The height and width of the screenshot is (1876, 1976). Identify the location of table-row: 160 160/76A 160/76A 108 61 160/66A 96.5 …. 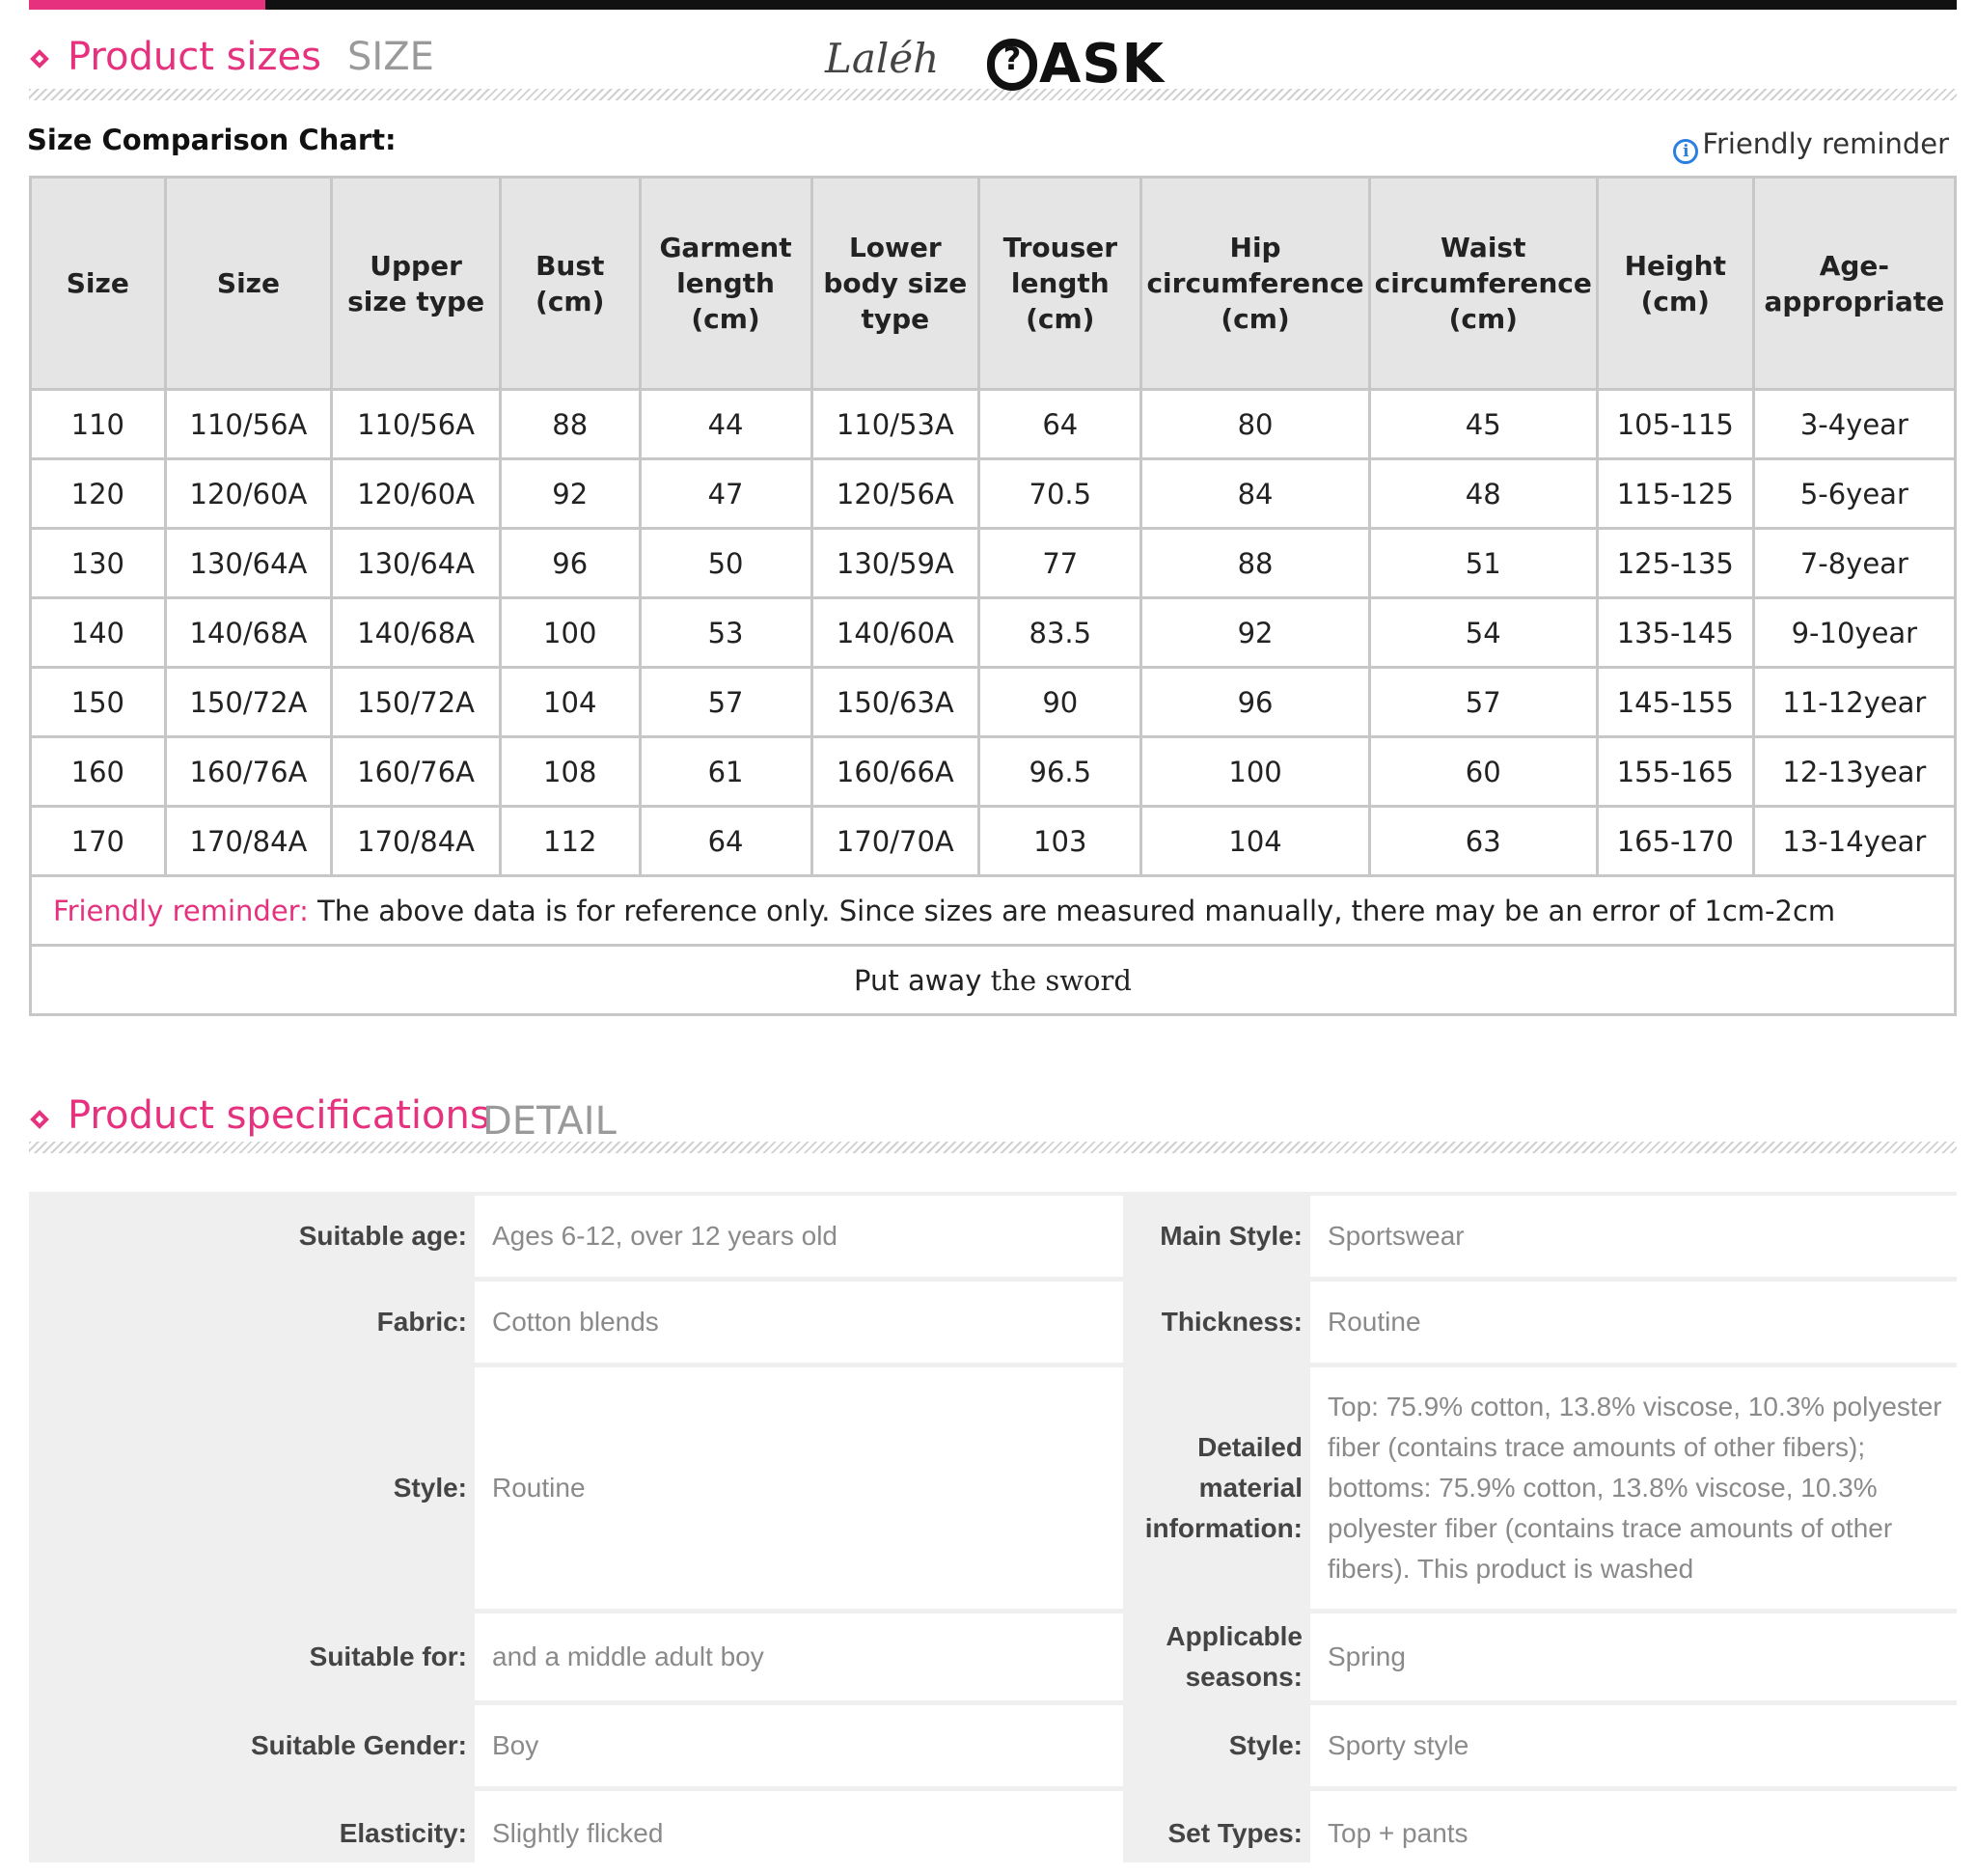
(993, 771).